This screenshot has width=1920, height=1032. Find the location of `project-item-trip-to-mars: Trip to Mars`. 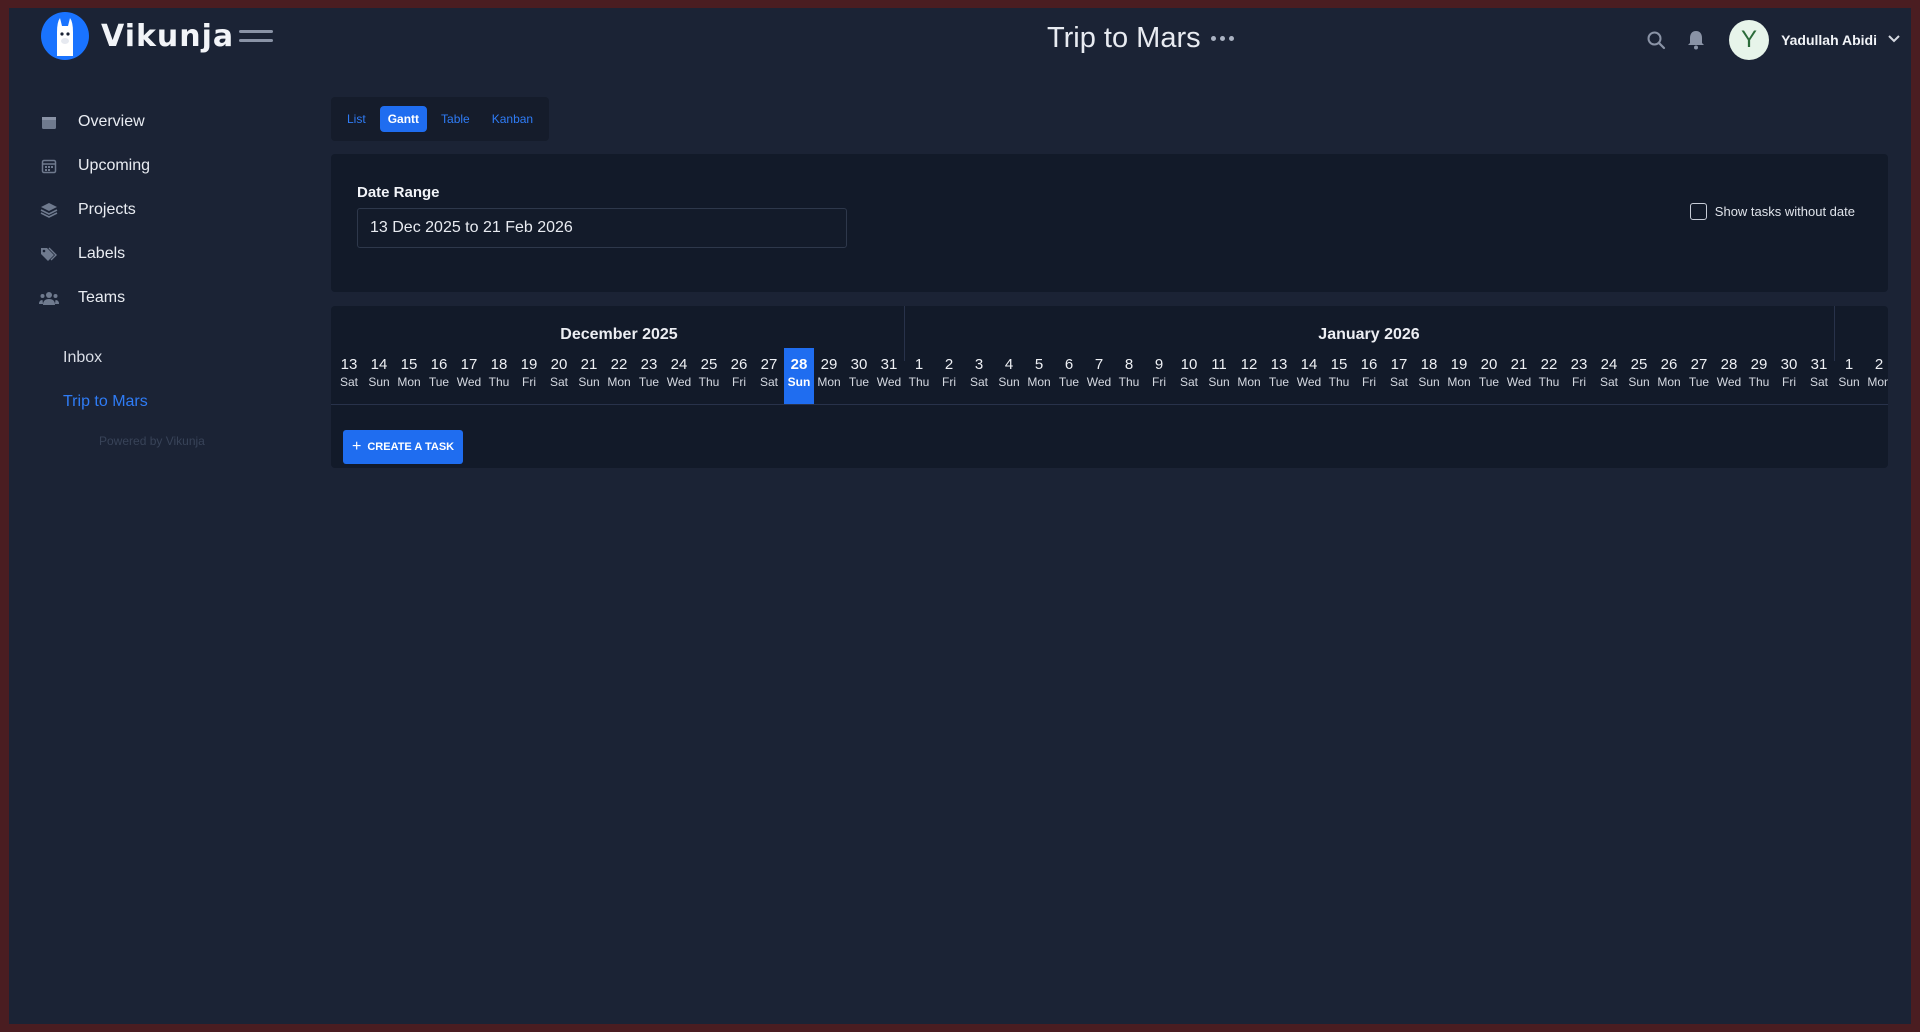

project-item-trip-to-mars: Trip to Mars is located at coordinates (181, 402).